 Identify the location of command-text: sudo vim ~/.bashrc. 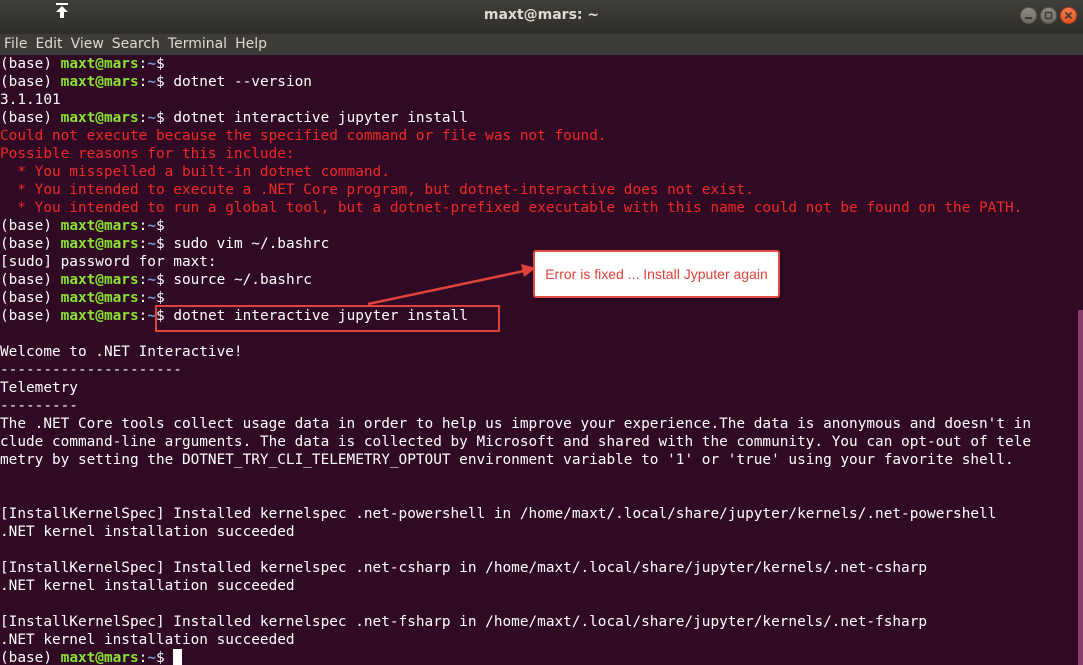
(251, 244).